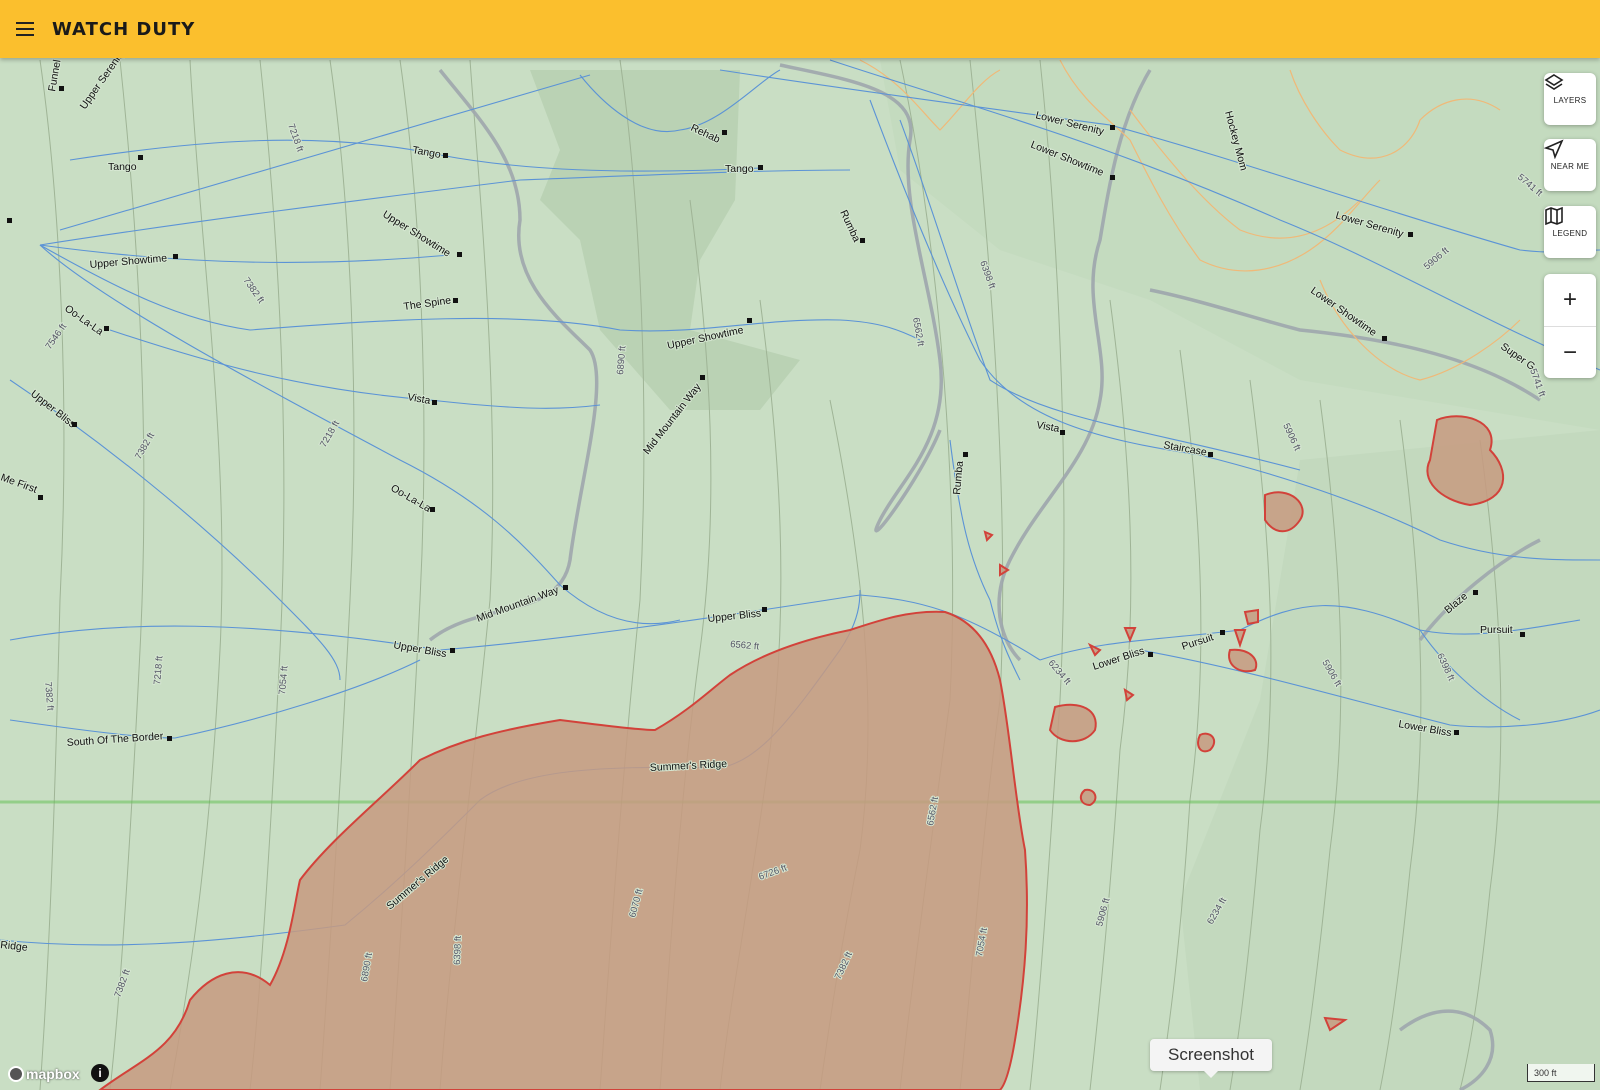 The image size is (1600, 1090). Describe the element at coordinates (1554, 82) in the screenshot. I see `layers-icon` at that location.